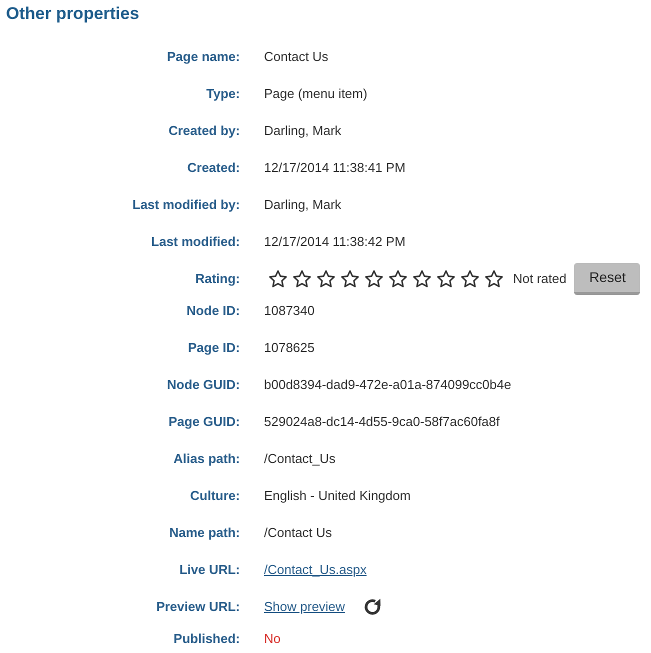  Describe the element at coordinates (382, 421) in the screenshot. I see `field-value: 529024a8-dc14-4d55-9ca0-58f7ac60fa8f` at that location.